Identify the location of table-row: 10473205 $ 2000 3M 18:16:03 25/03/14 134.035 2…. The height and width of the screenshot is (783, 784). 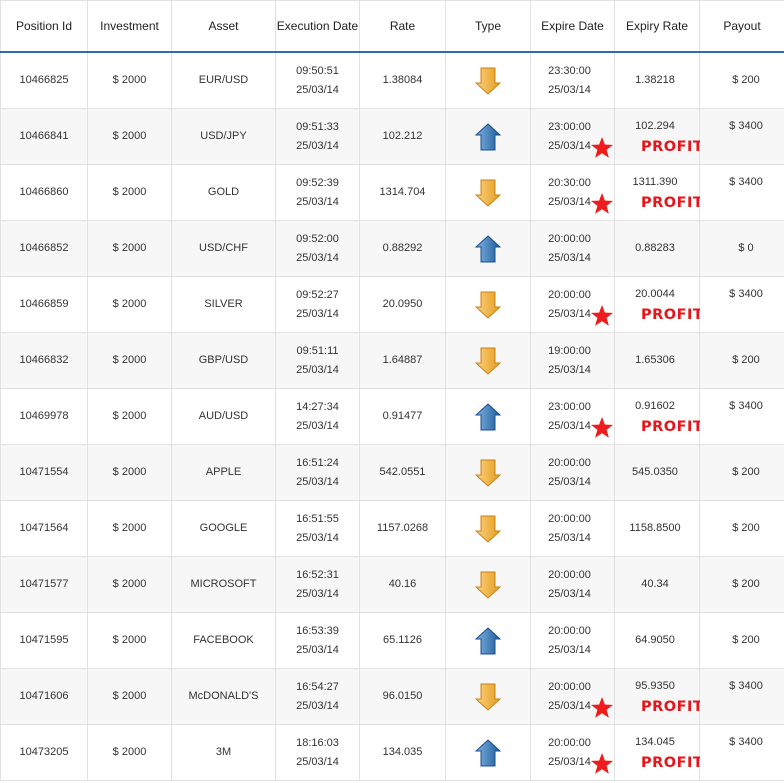
(392, 752).